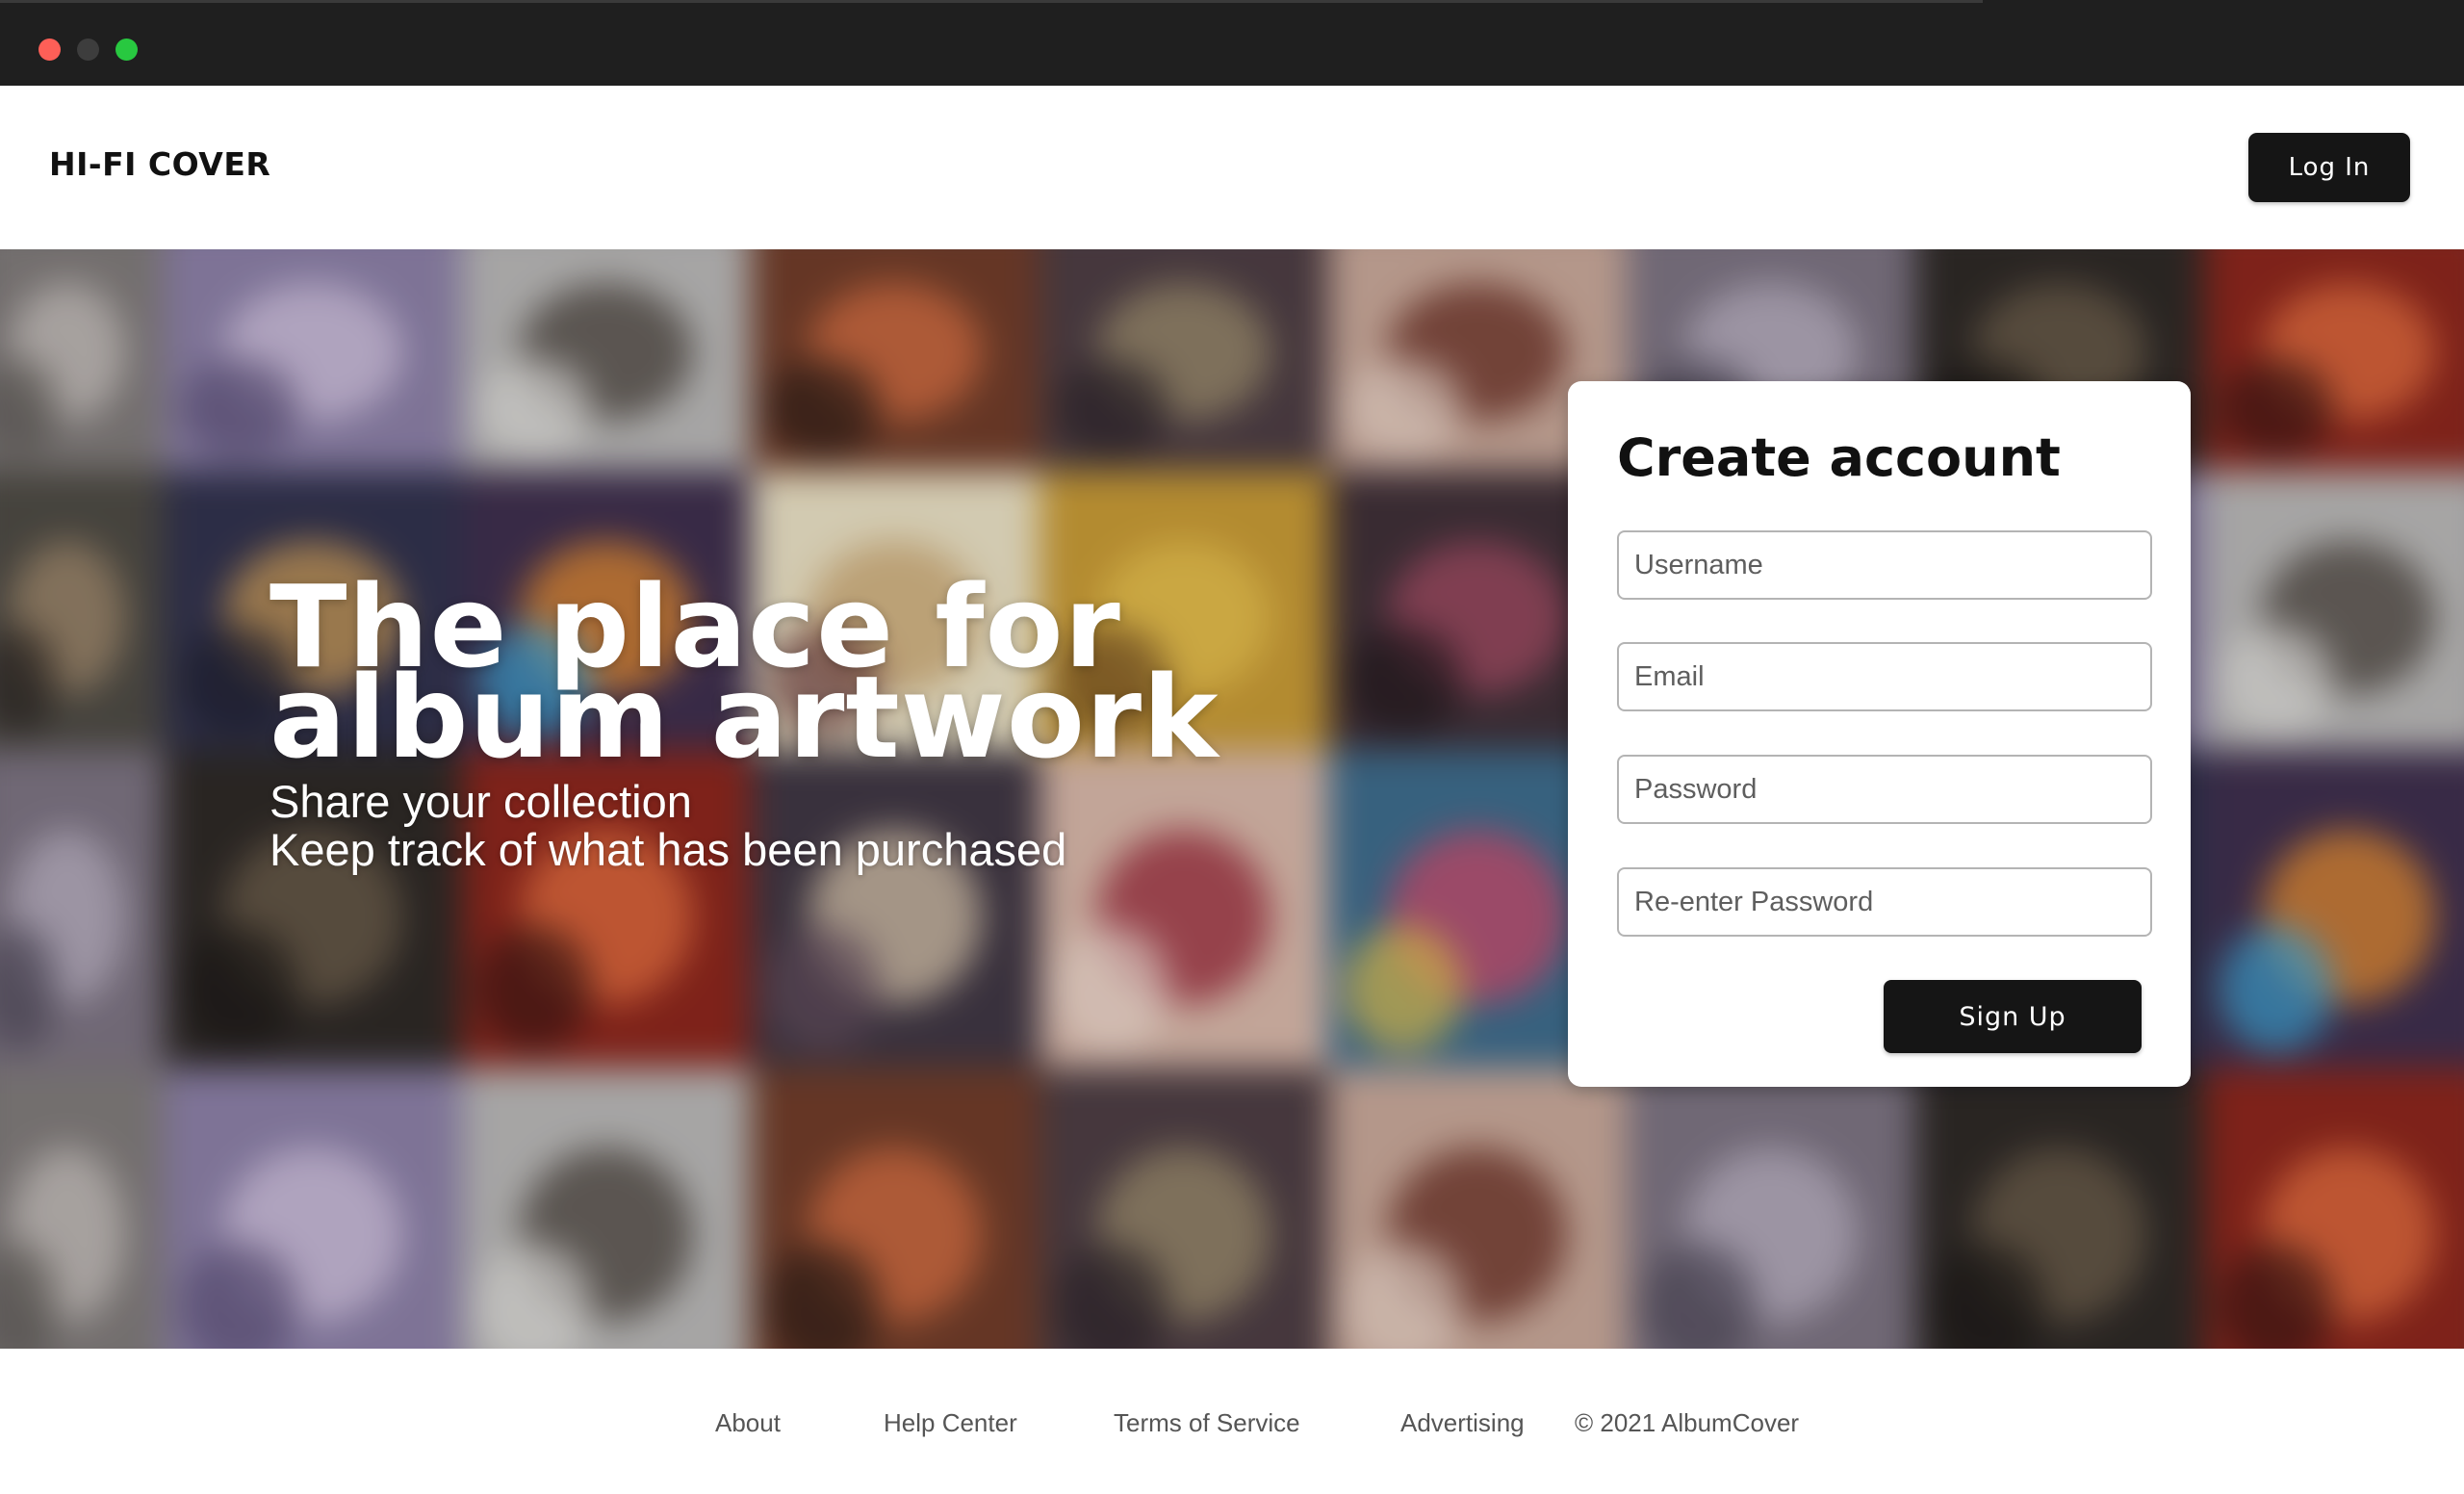 This screenshot has height=1494, width=2464. Describe the element at coordinates (744, 717) in the screenshot. I see `hero-headline-line-2: album artwork` at that location.